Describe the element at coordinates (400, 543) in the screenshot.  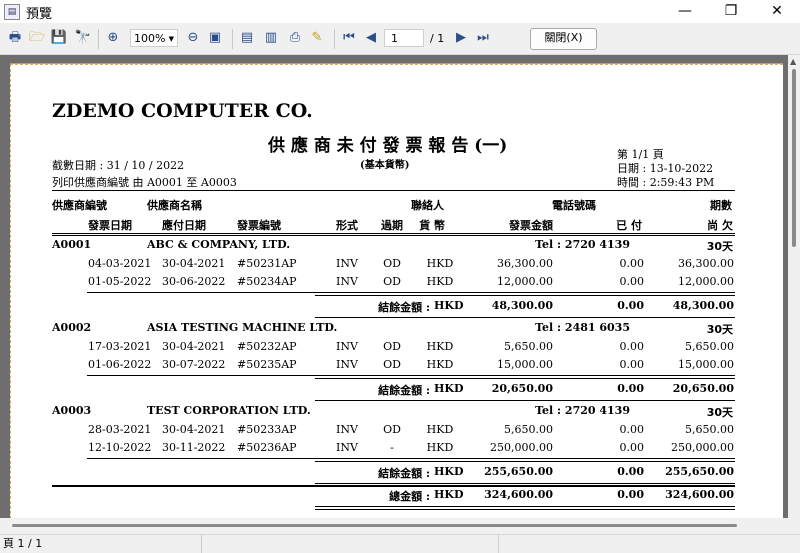
I see `status-bar: 頁 1 / 1` at that location.